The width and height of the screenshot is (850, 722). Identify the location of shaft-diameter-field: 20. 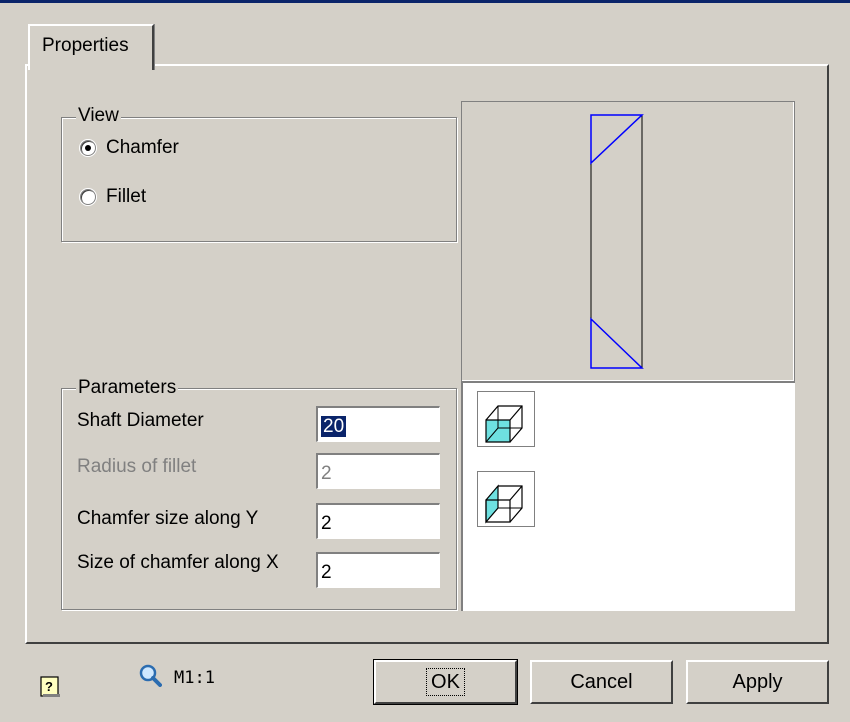
(378, 424).